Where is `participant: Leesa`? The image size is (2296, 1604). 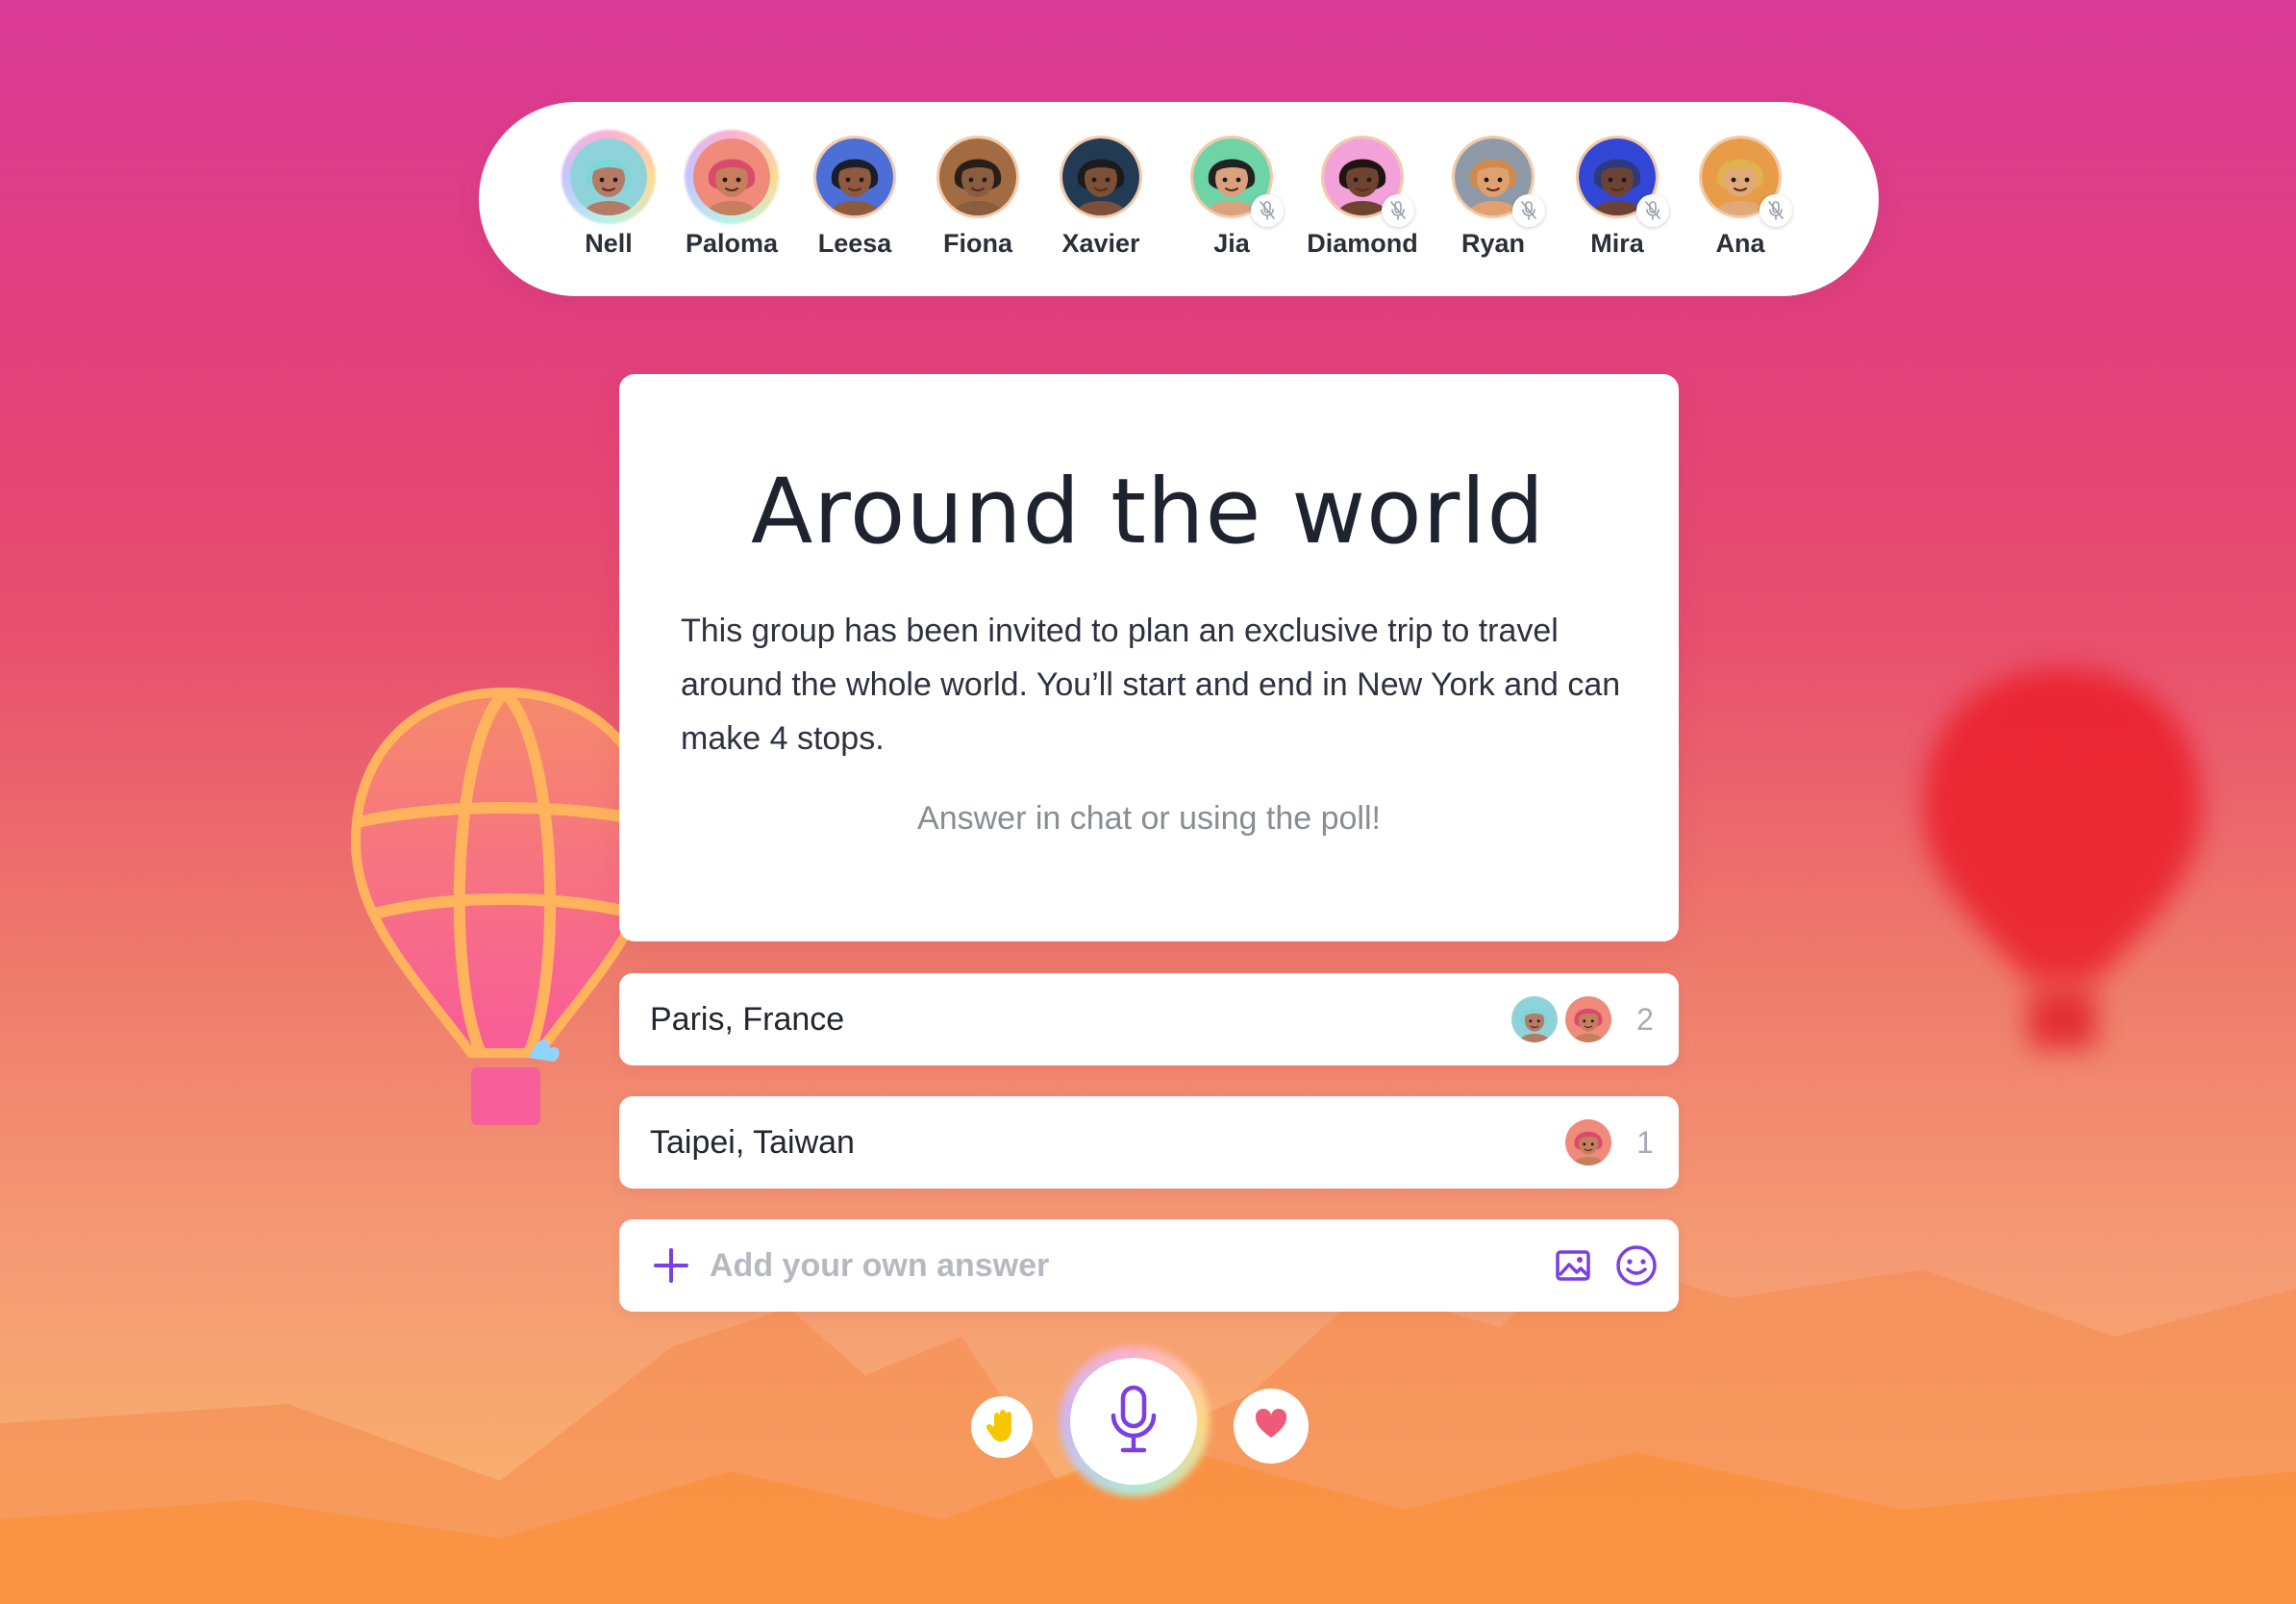
participant: Leesa is located at coordinates (855, 197).